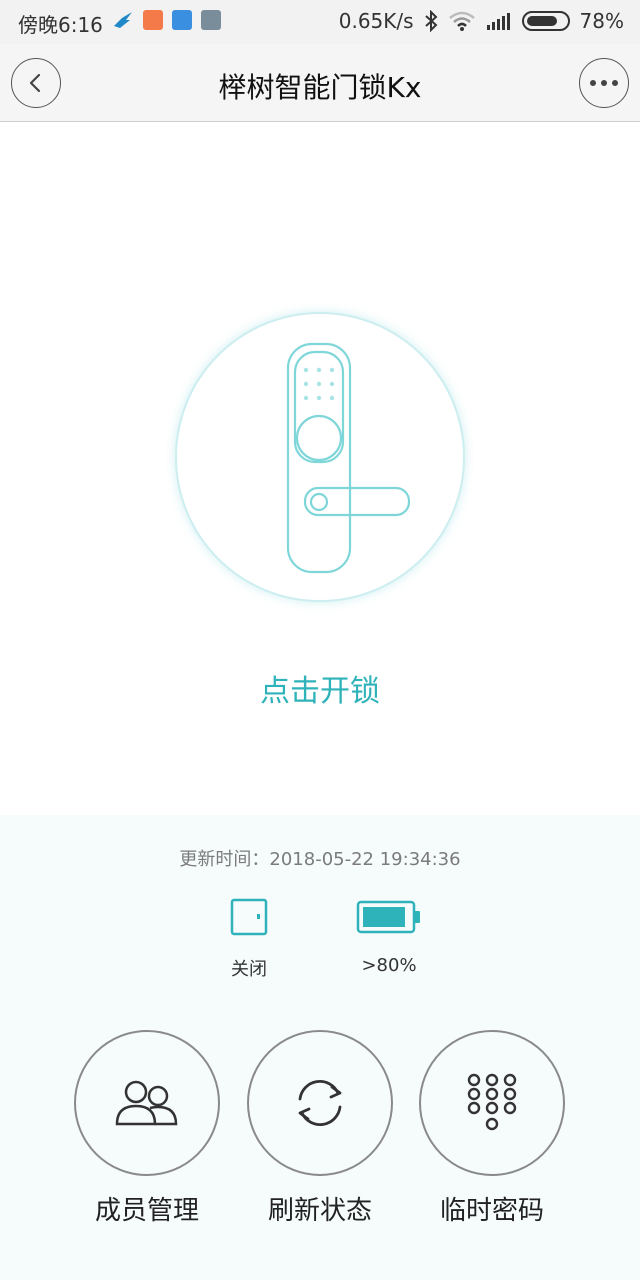  Describe the element at coordinates (166, 20) in the screenshot. I see `notification-icons` at that location.